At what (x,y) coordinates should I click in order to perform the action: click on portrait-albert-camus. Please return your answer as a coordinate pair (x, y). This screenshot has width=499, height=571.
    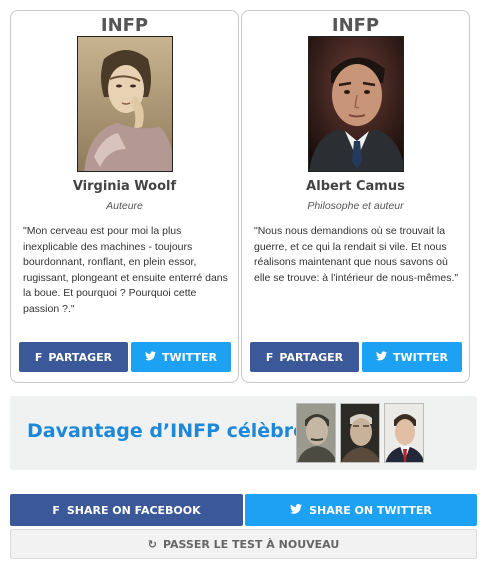
    Looking at the image, I should click on (356, 104).